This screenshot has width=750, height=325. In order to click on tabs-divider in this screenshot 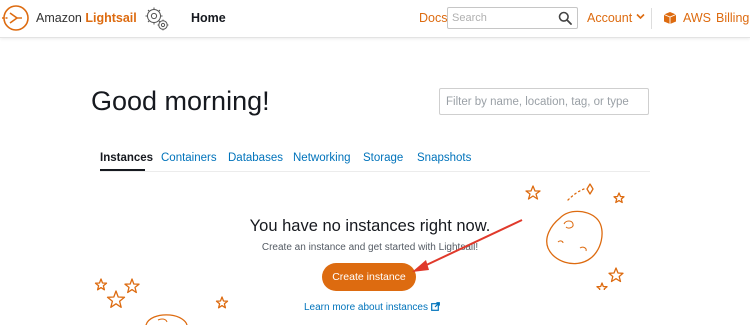, I will do `click(375, 171)`.